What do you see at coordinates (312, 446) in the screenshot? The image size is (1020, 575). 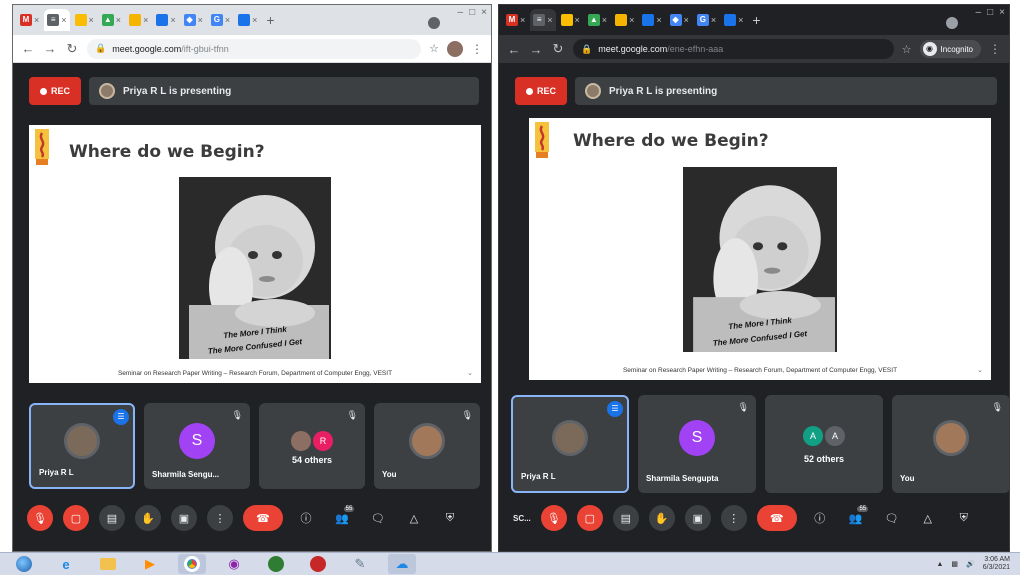 I see `participant-tile-others: R 🎙 54 others` at bounding box center [312, 446].